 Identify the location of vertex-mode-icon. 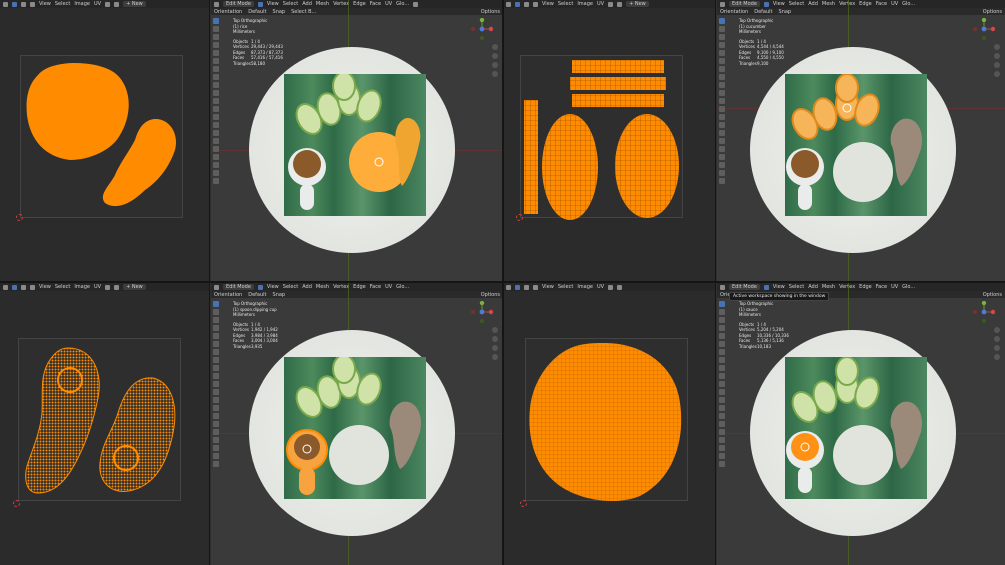
(526, 4).